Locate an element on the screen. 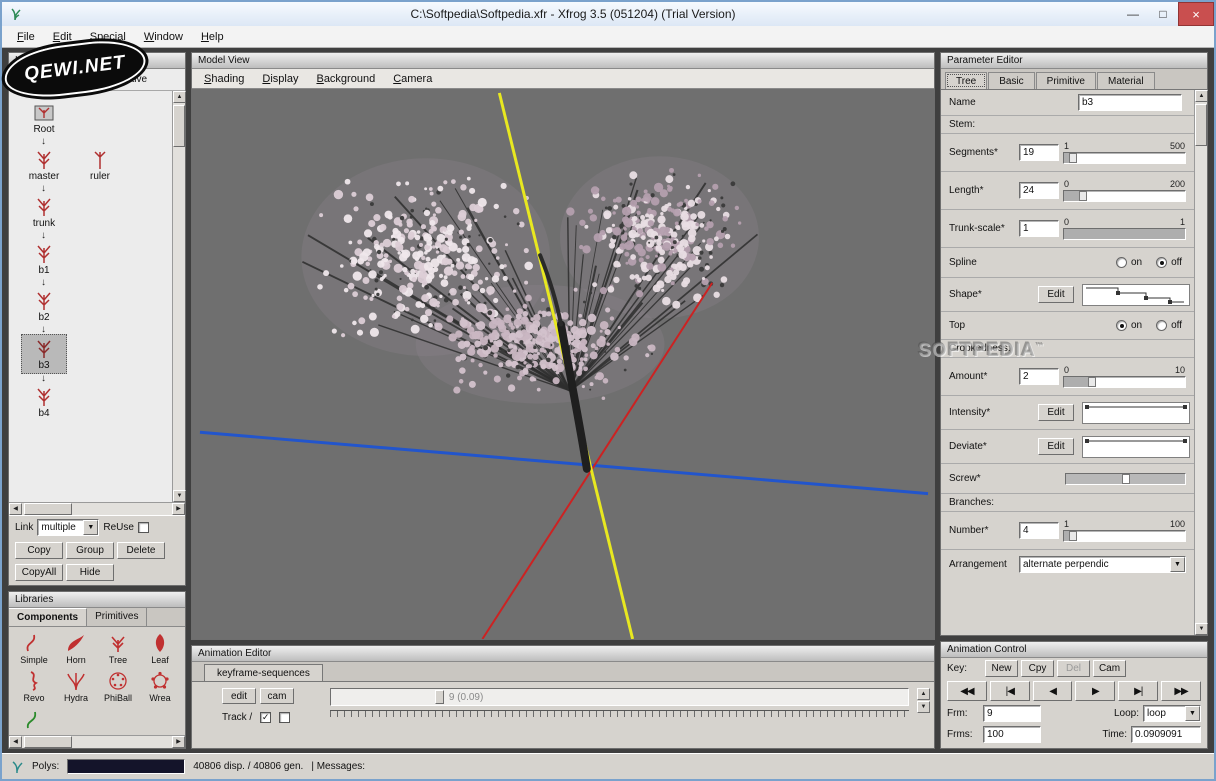  deviate-edit-button: Edit is located at coordinates (1056, 446).